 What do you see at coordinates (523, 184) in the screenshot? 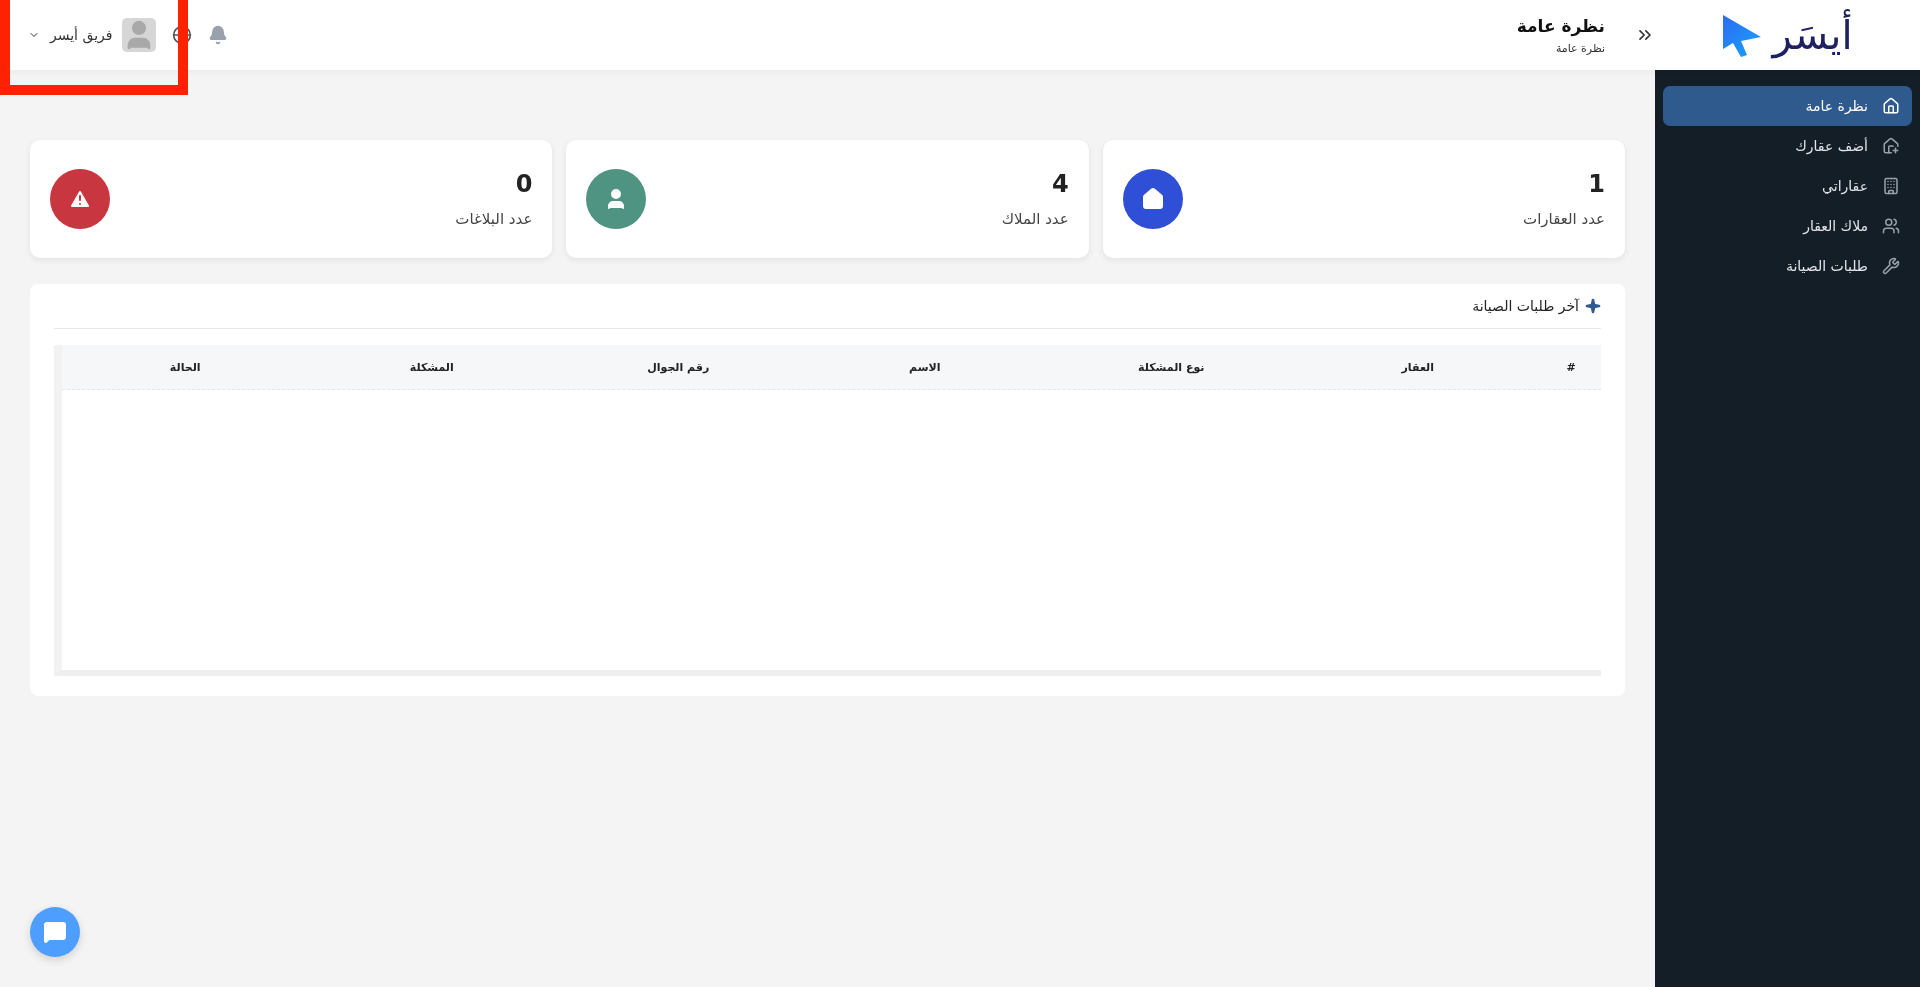
I see `stat-value: 0` at bounding box center [523, 184].